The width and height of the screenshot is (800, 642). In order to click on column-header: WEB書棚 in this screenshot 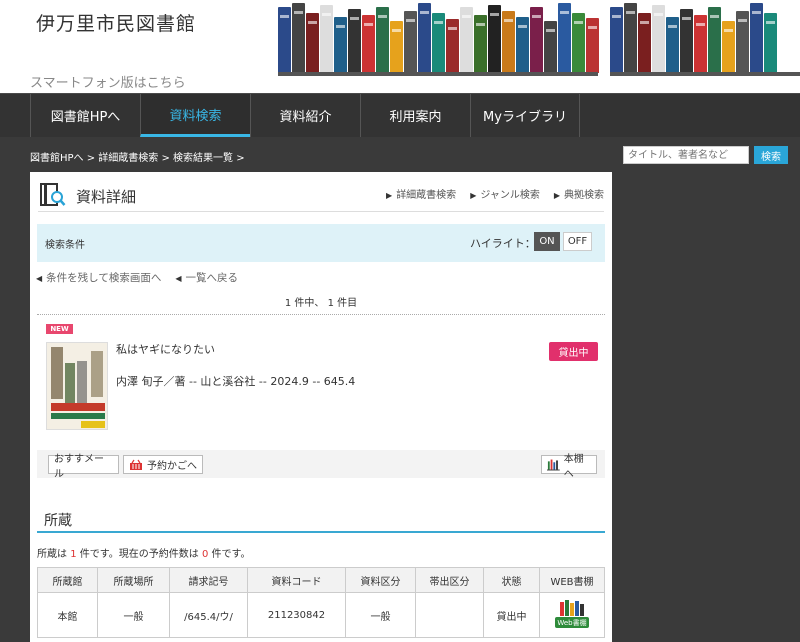, I will do `click(572, 580)`.